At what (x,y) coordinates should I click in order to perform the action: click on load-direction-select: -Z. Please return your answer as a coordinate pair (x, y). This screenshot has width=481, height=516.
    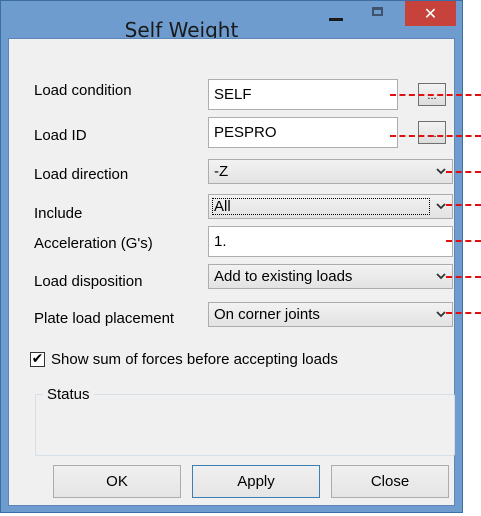
    Looking at the image, I should click on (330, 171).